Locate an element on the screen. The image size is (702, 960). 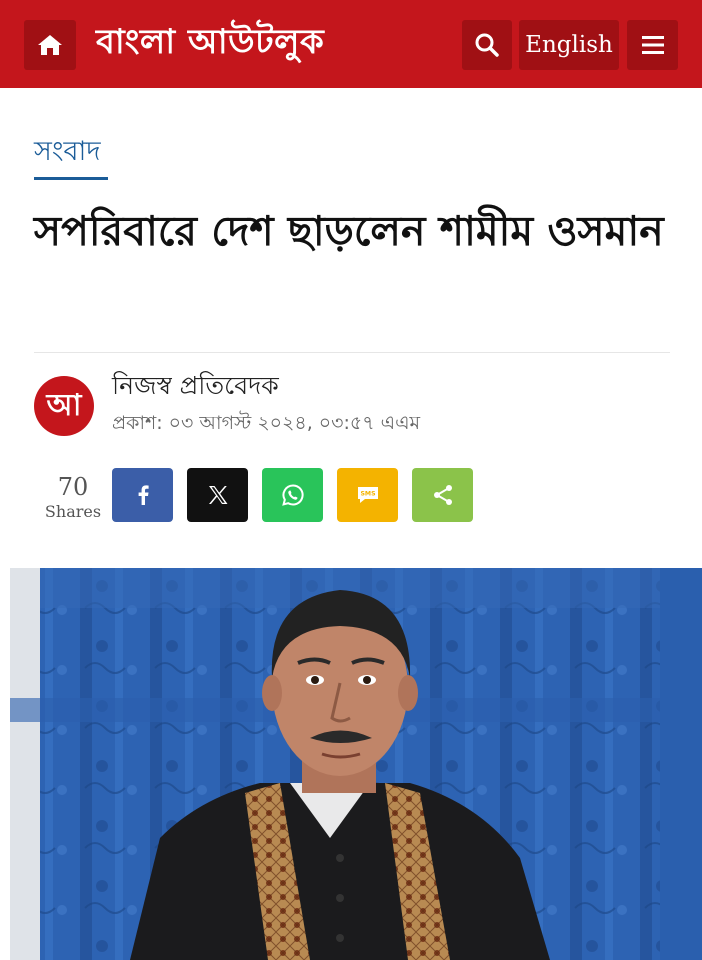
home-icon is located at coordinates (50, 45).